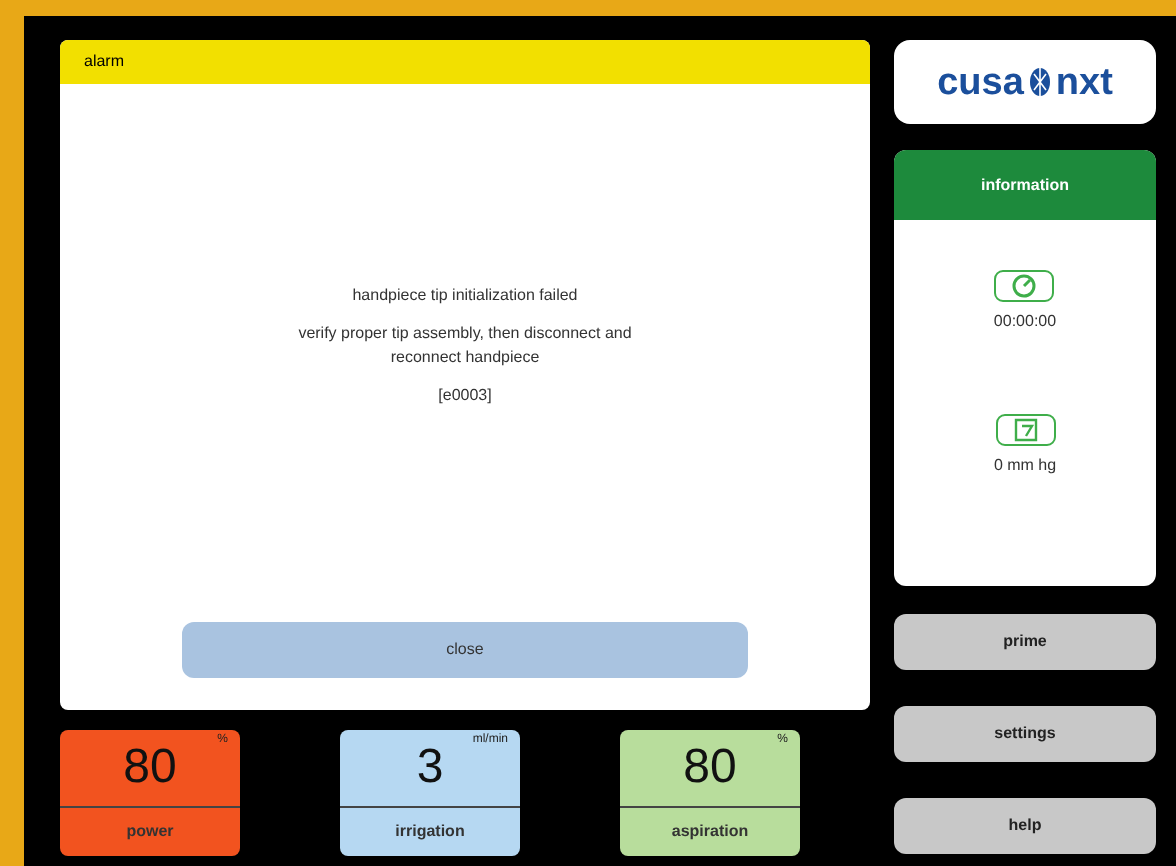 This screenshot has width=1176, height=866. What do you see at coordinates (980, 82) in the screenshot?
I see `logo-text: cusa` at bounding box center [980, 82].